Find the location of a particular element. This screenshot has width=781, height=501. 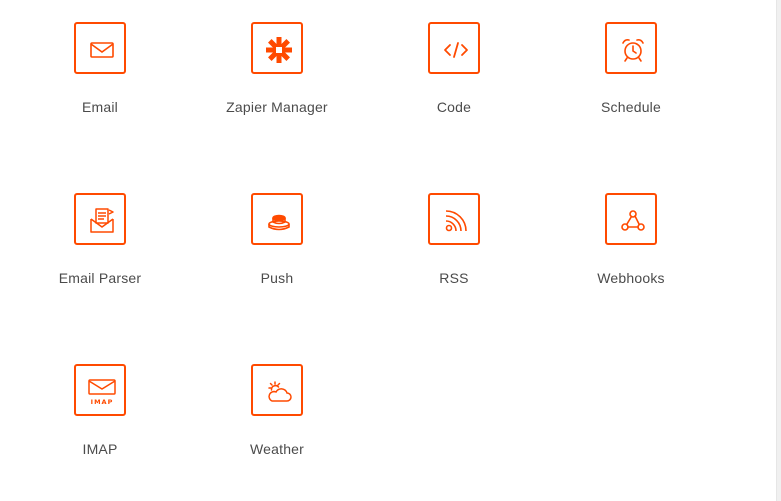

imap-icon: IMAP is located at coordinates (102, 392).